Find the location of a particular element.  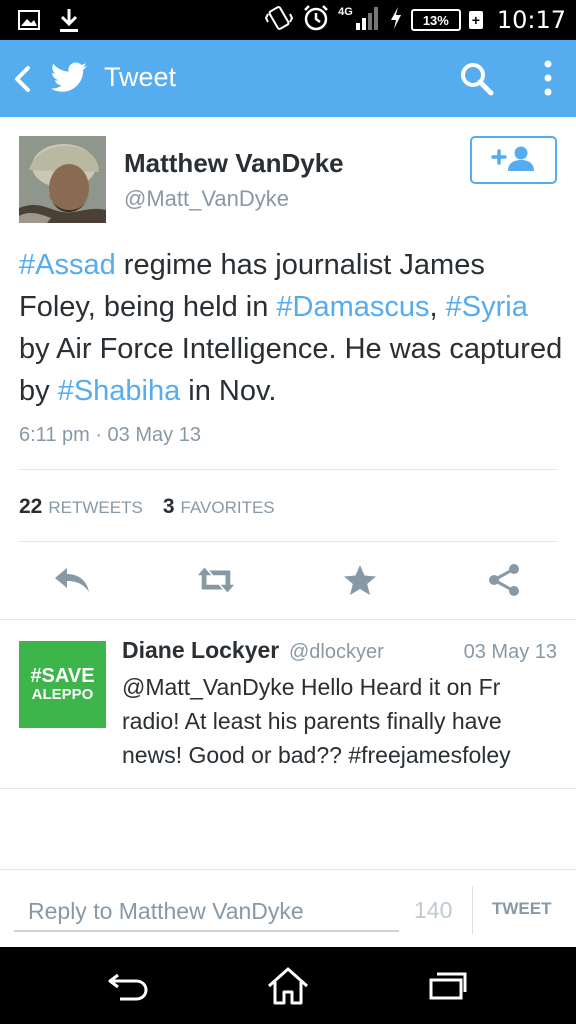

char-count: 140 is located at coordinates (433, 910).